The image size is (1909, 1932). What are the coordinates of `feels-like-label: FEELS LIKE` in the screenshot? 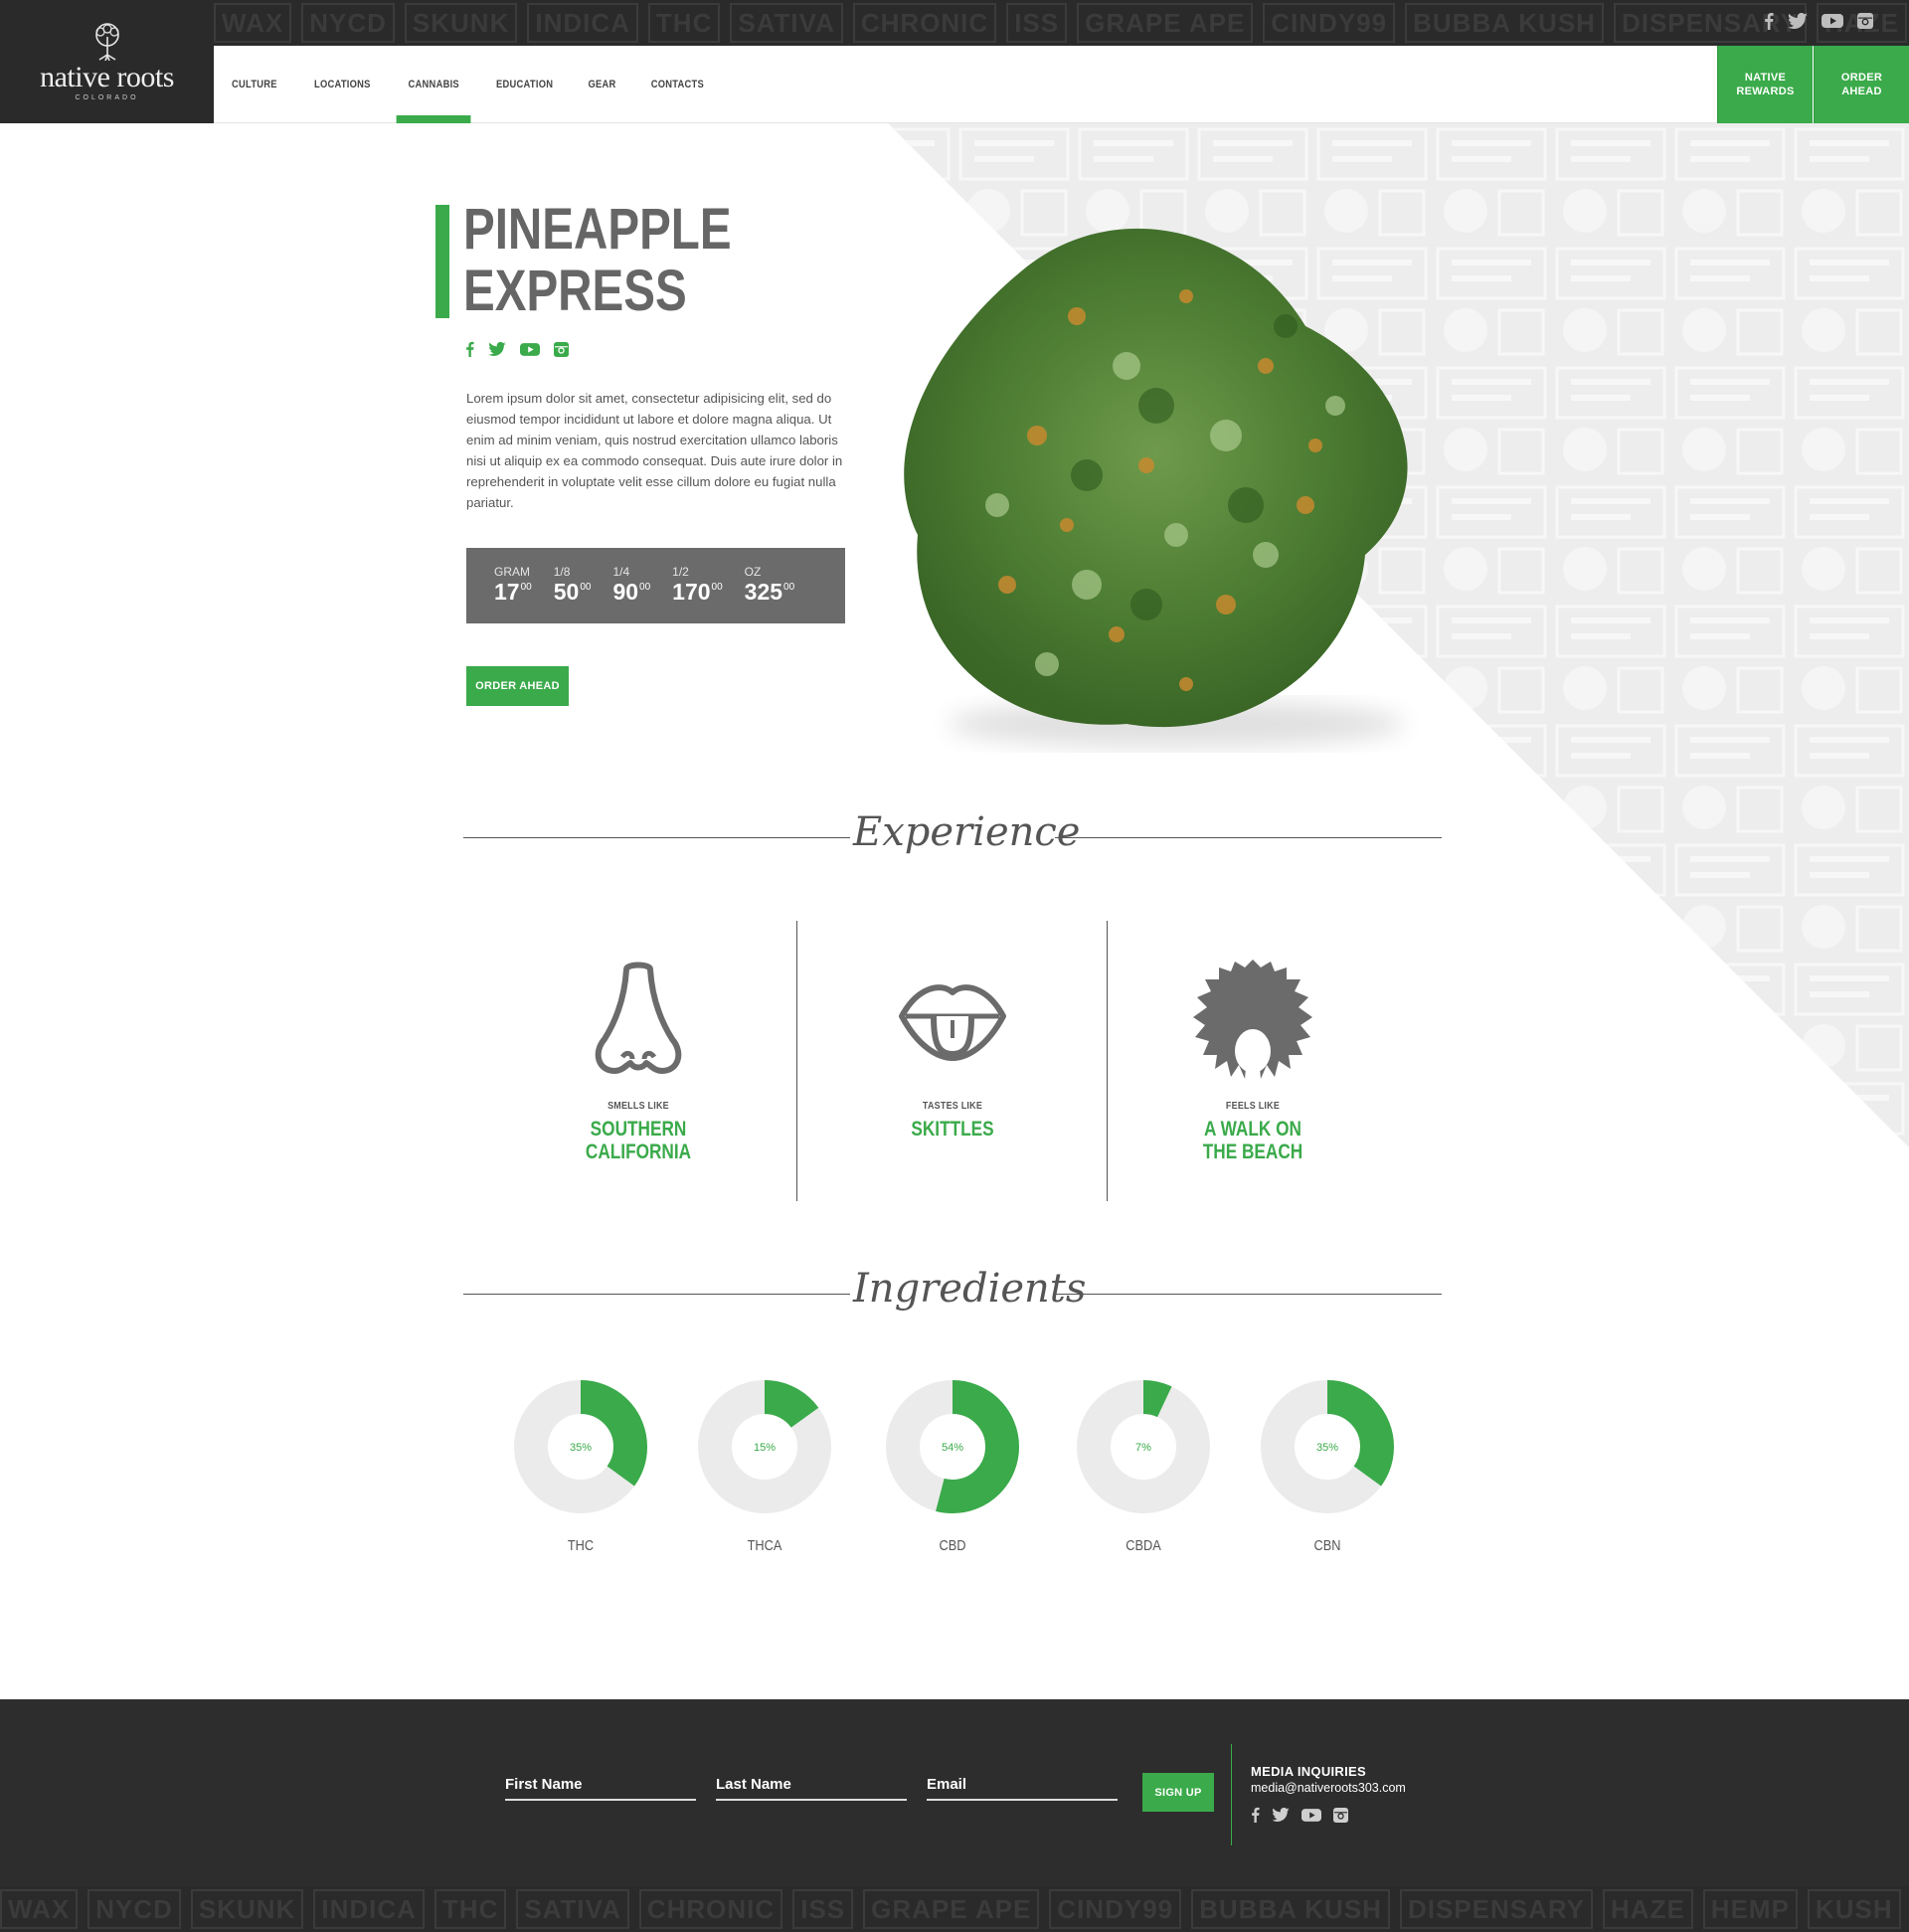 It's located at (1253, 1106).